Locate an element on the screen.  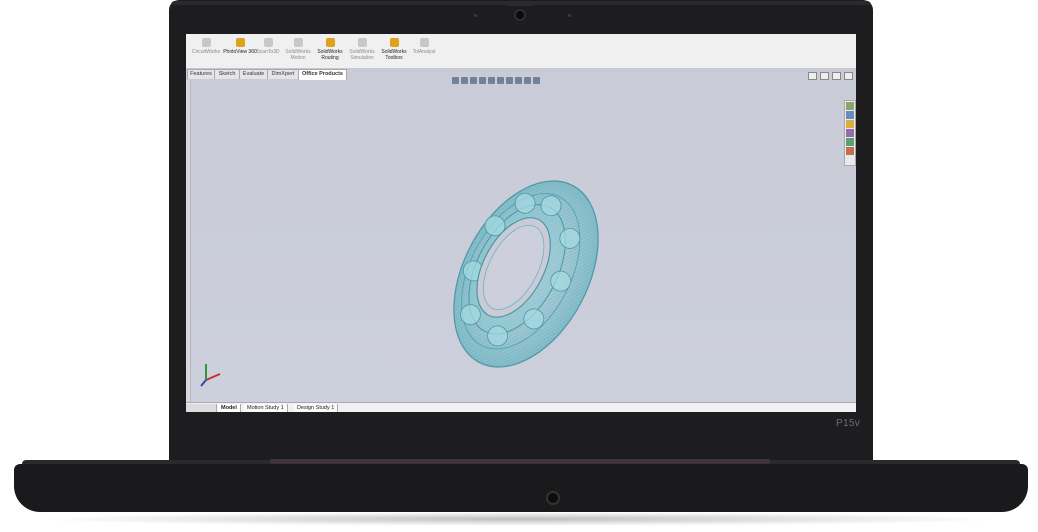
model-label: P15v is located at coordinates (848, 423).